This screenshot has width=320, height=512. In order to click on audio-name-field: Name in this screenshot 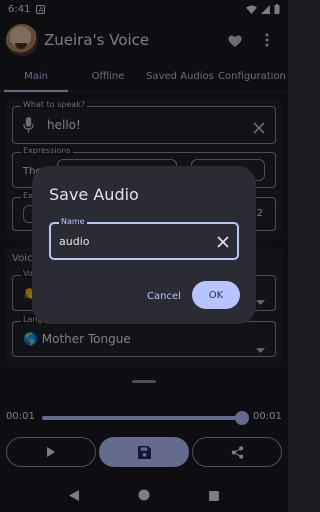, I will do `click(144, 238)`.